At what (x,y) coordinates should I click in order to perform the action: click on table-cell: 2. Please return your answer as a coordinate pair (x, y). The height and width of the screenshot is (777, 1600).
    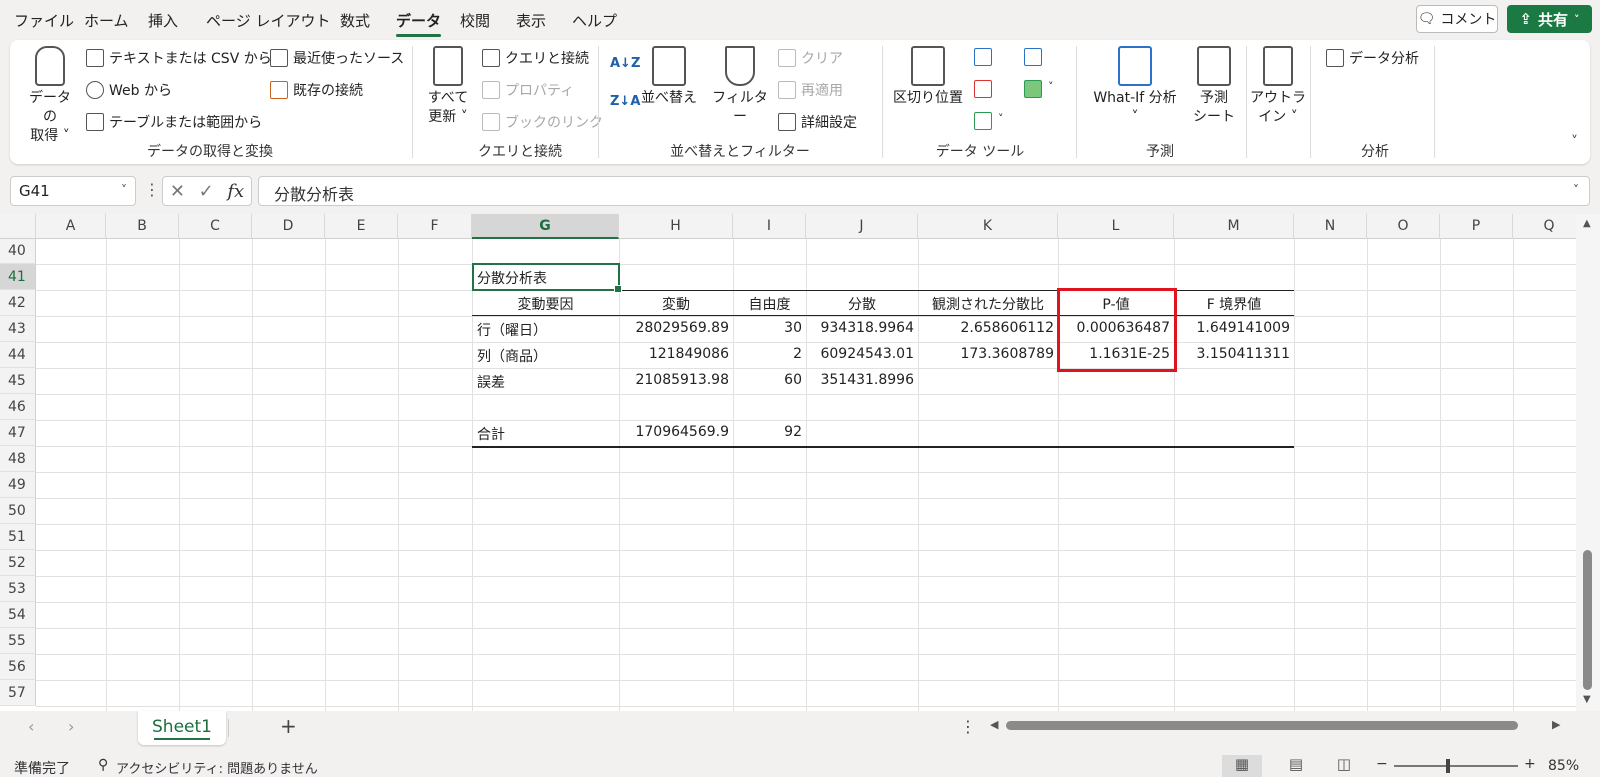
    Looking at the image, I should click on (767, 354).